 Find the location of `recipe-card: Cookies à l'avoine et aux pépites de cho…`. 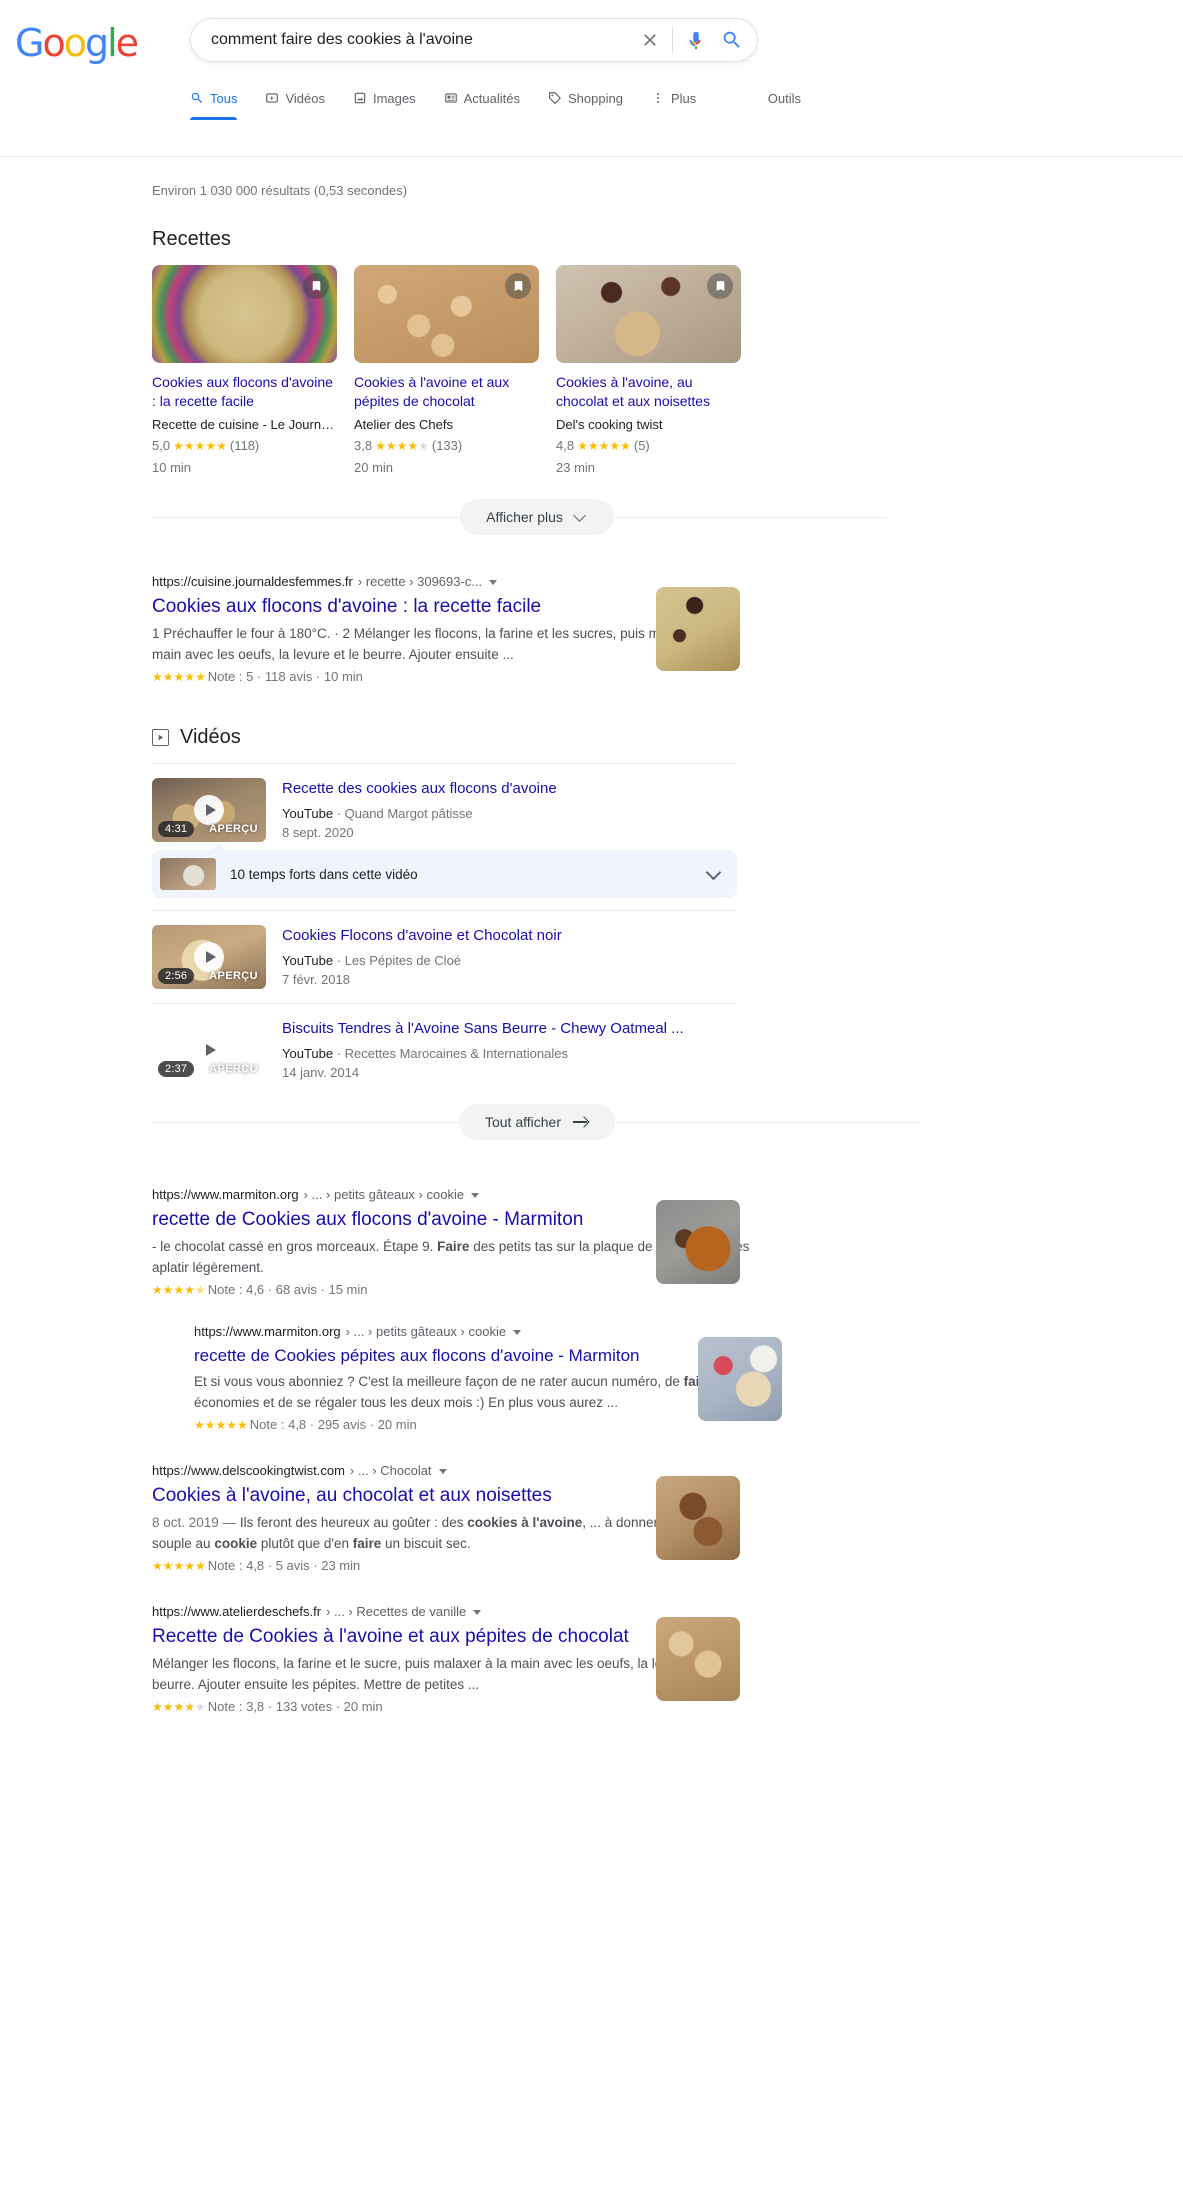

recipe-card: Cookies à l'avoine et aux pépites de cho… is located at coordinates (446, 370).